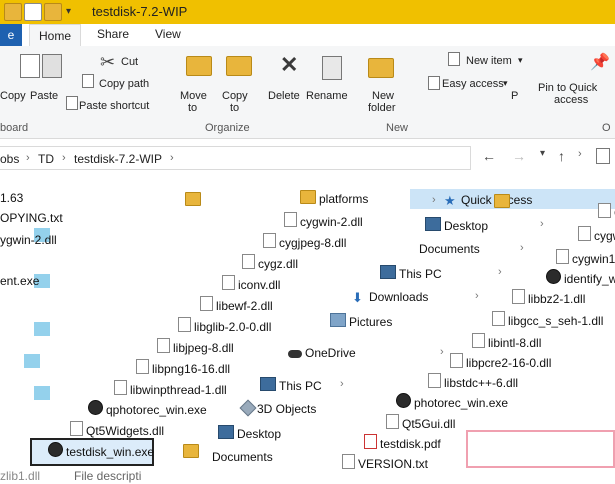 This screenshot has width=615, height=484. What do you see at coordinates (270, 263) in the screenshot?
I see `list-item: cygz.dll` at bounding box center [270, 263].